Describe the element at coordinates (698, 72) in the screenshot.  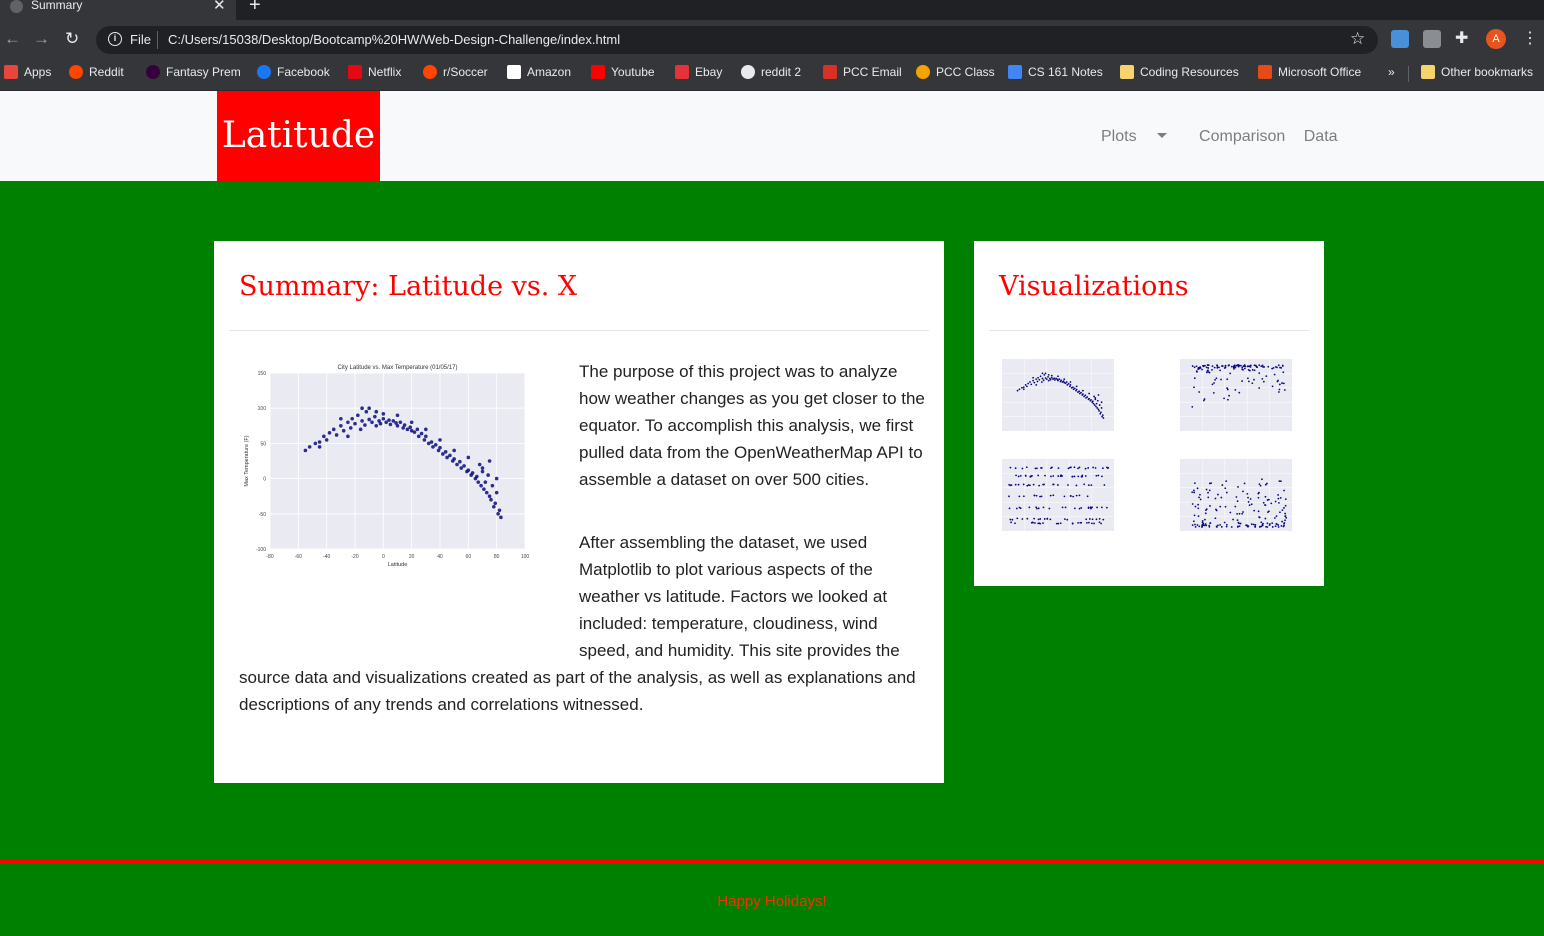
I see `bookmark-ebay: Ebay` at that location.